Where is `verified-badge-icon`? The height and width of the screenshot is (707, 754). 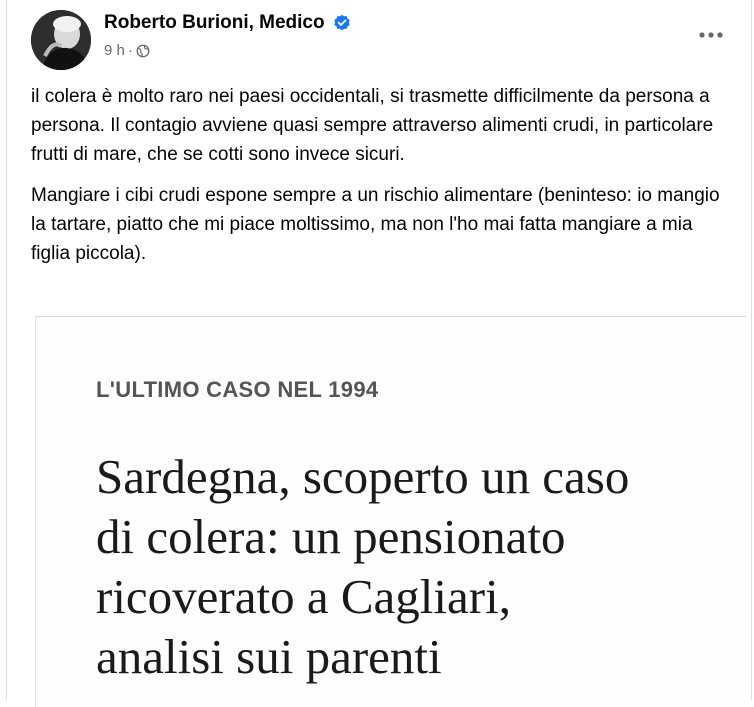 verified-badge-icon is located at coordinates (341, 22).